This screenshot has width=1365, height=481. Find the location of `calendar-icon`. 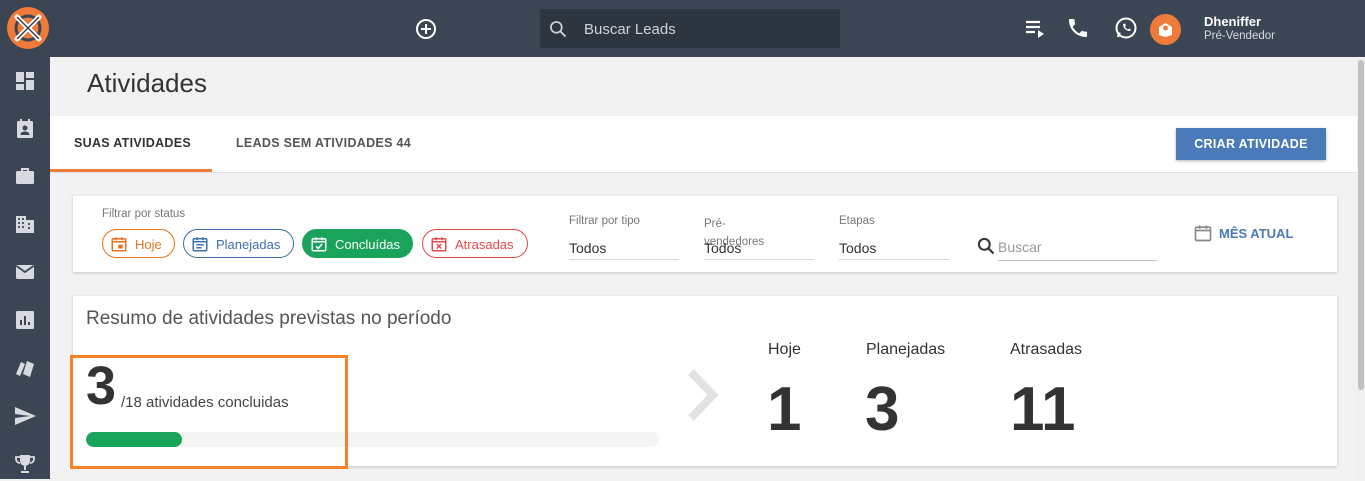

calendar-icon is located at coordinates (1203, 234).